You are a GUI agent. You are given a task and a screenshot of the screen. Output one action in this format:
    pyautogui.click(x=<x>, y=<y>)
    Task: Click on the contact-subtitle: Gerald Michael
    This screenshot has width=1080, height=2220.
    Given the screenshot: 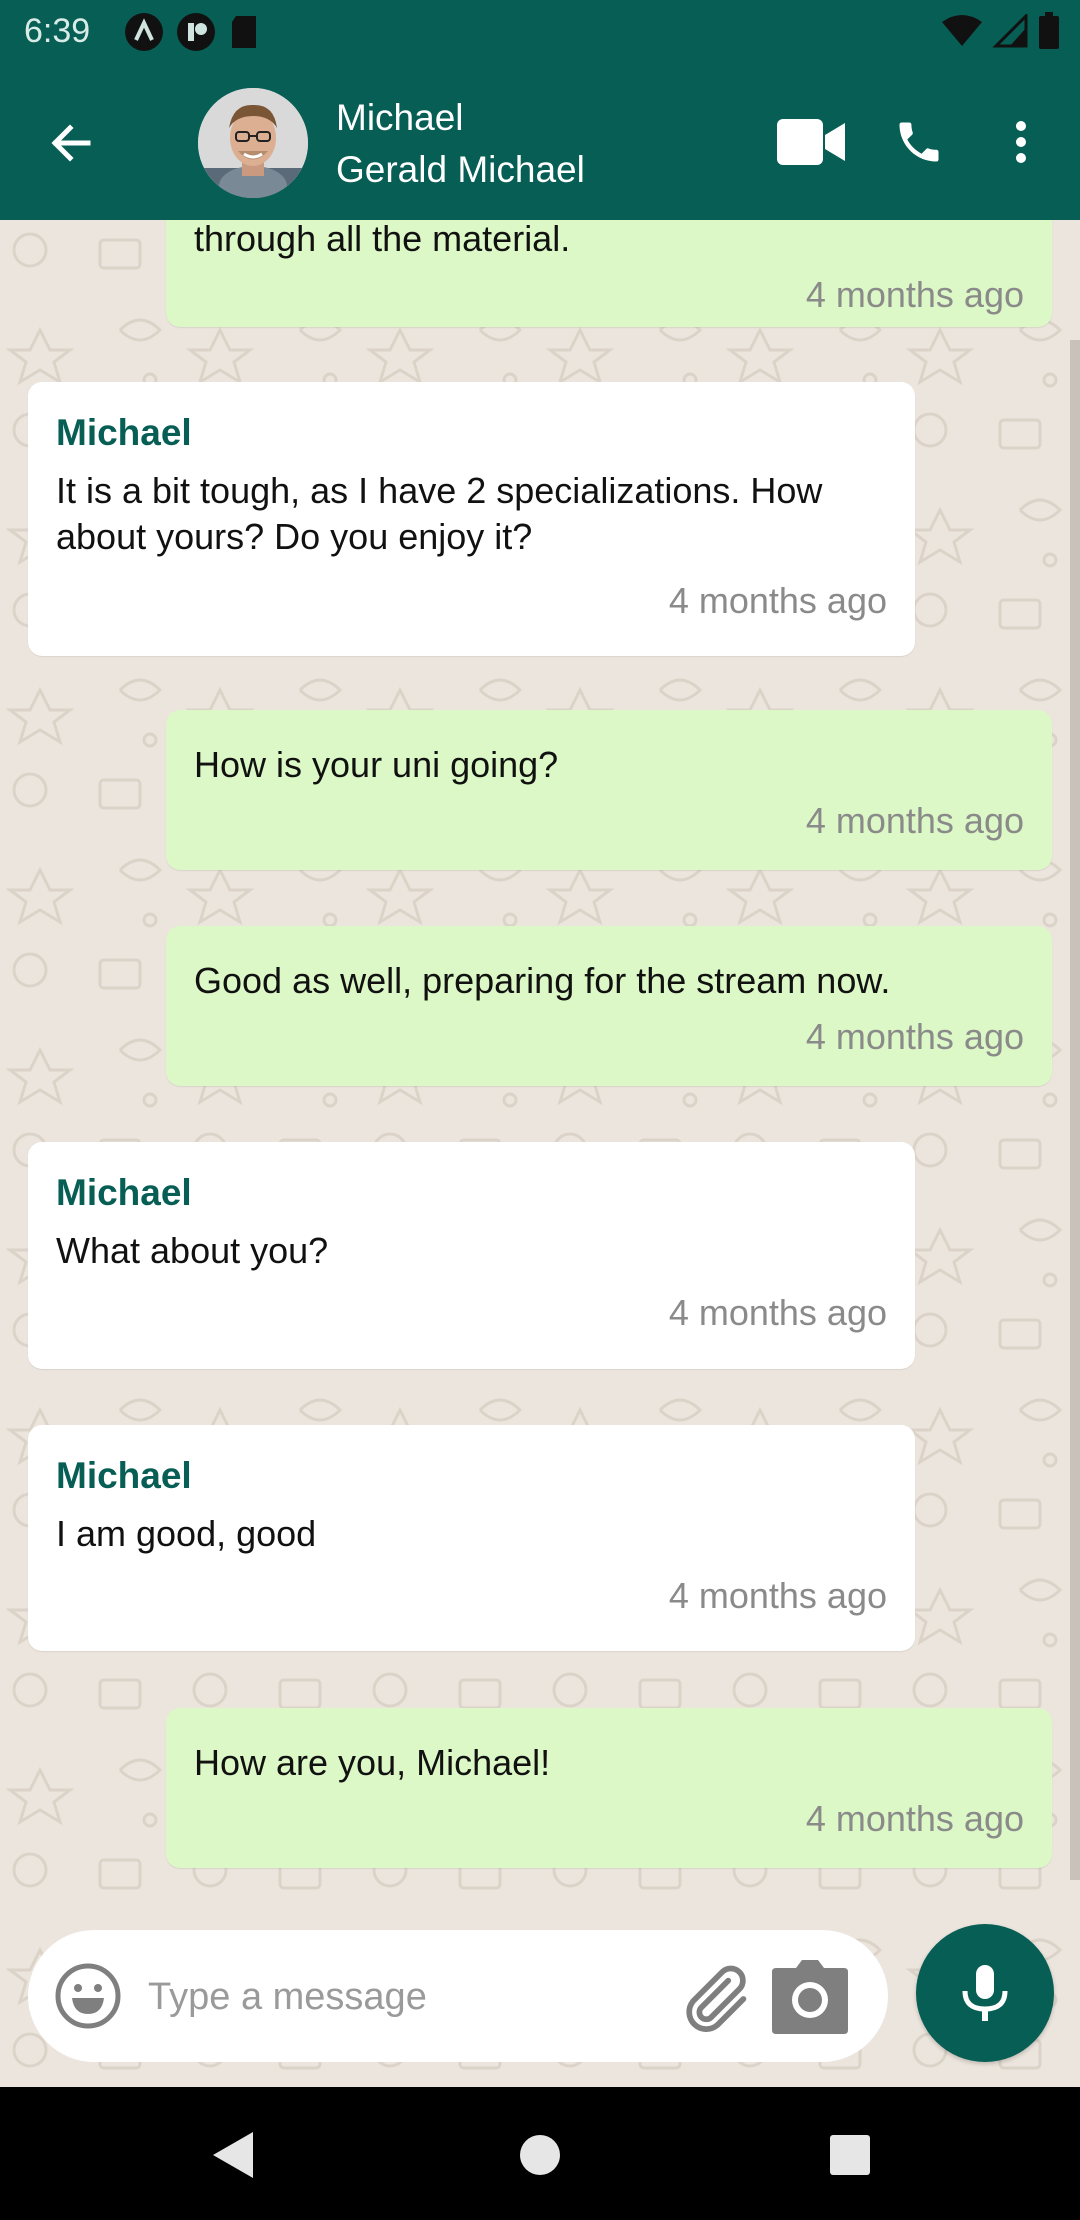 What is the action you would take?
    pyautogui.click(x=460, y=170)
    